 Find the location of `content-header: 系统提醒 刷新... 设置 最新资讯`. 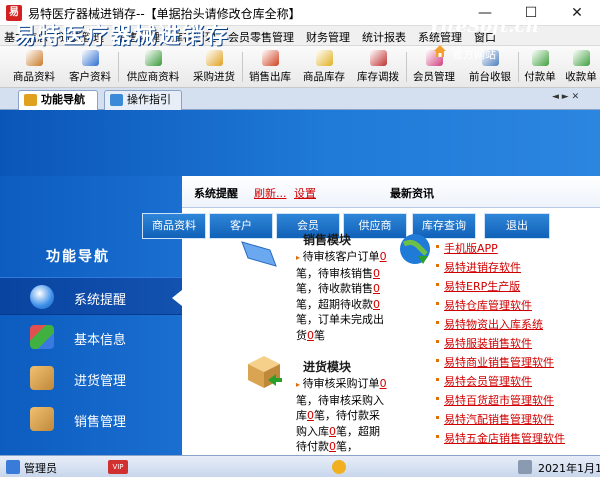

content-header: 系统提醒 刷新... 设置 最新资讯 is located at coordinates (391, 192).